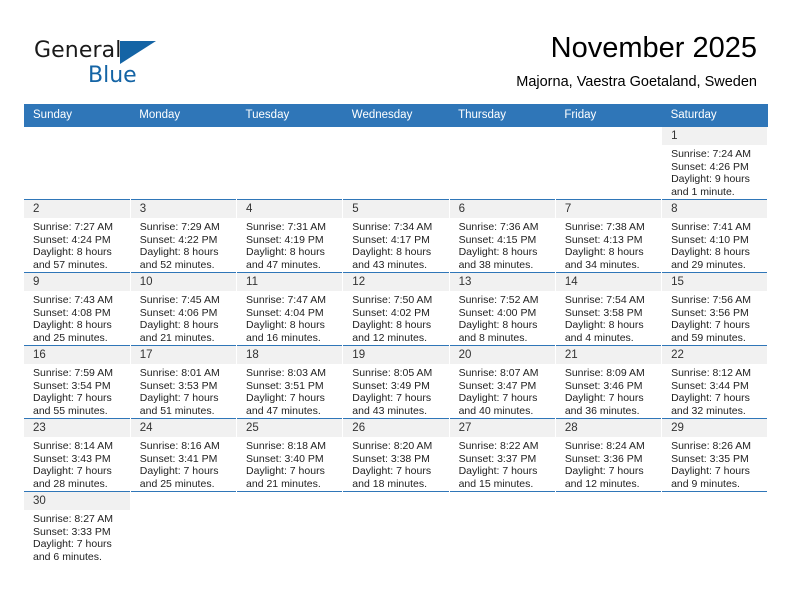 This screenshot has height=612, width=792. What do you see at coordinates (602, 264) in the screenshot?
I see `daylight-text: and 34 minutes.` at bounding box center [602, 264].